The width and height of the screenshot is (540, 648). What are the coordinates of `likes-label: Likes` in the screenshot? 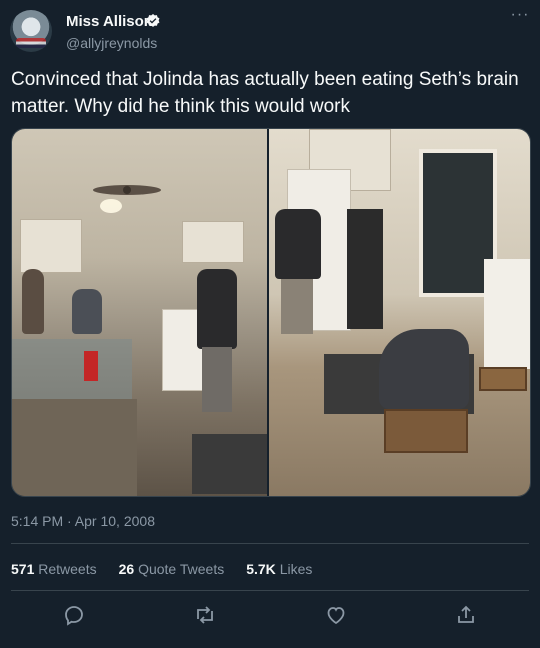 It's located at (296, 569).